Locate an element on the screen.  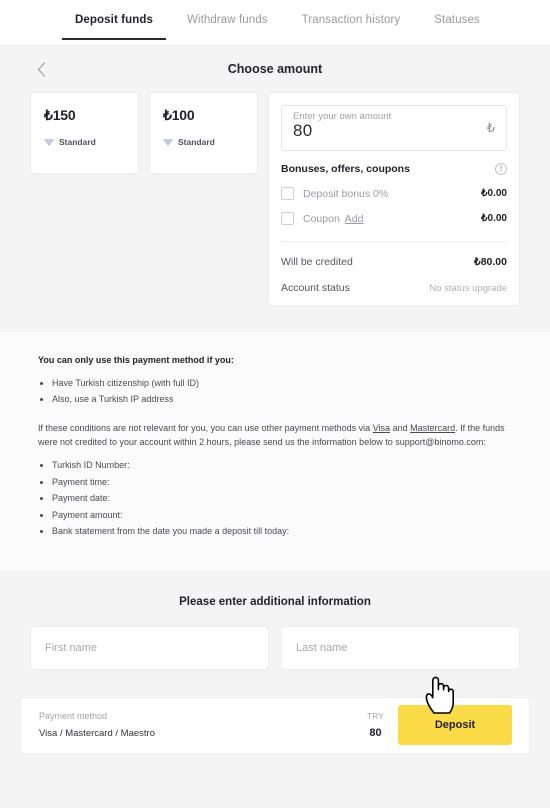
currency-label: TRY is located at coordinates (375, 716).